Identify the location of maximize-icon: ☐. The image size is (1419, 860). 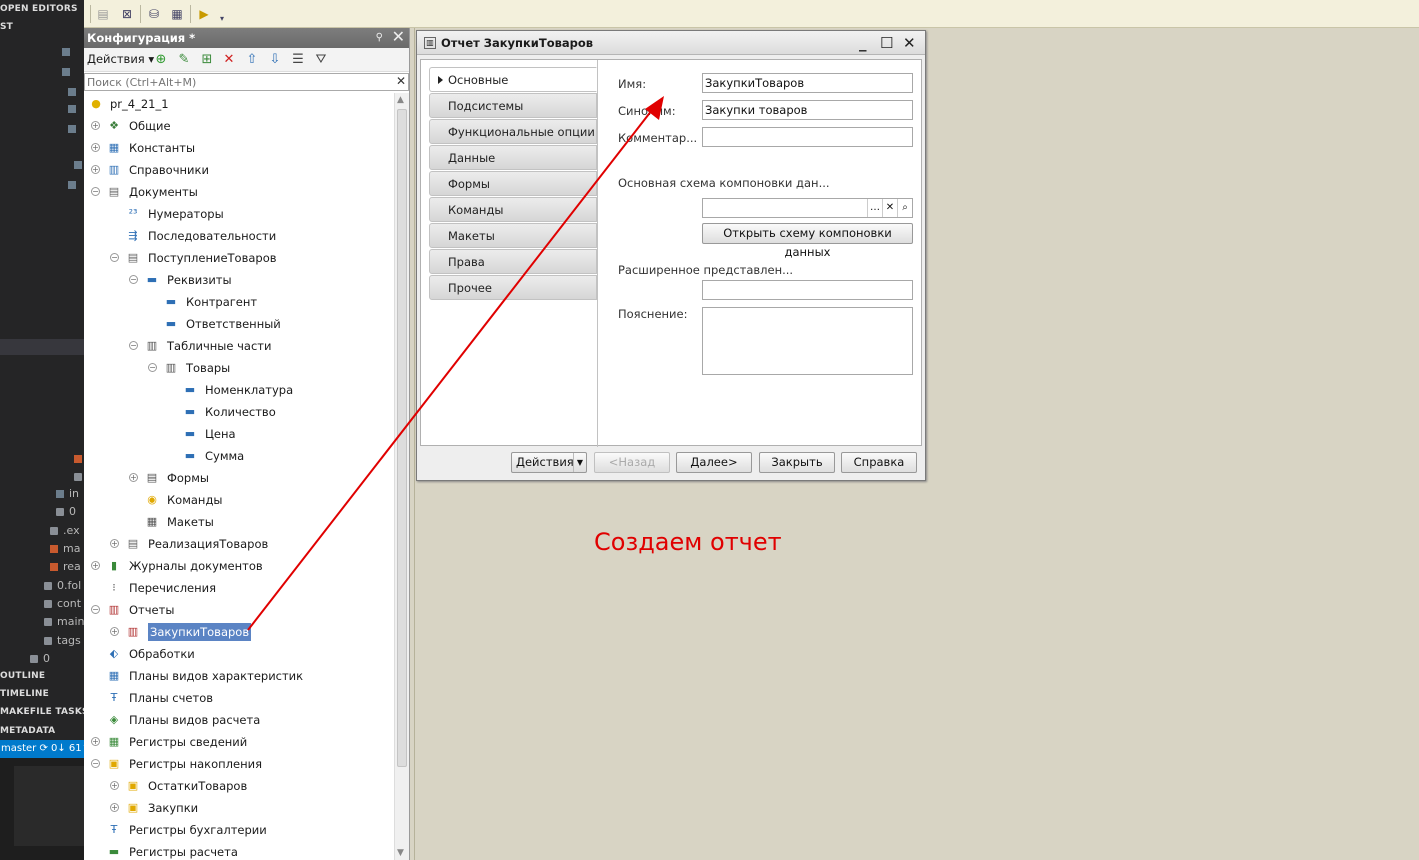
(886, 43).